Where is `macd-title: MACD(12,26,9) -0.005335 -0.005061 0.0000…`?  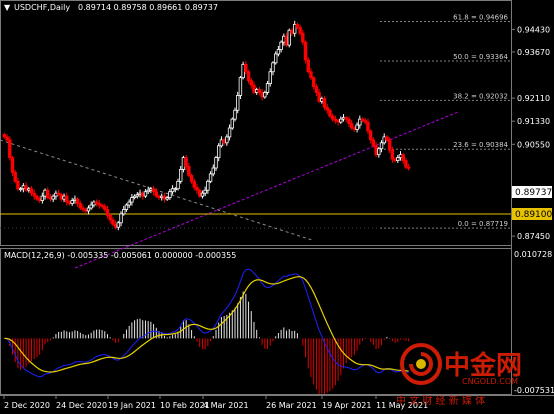 macd-title: MACD(12,26,9) -0.005335 -0.005061 0.0000… is located at coordinates (120, 255).